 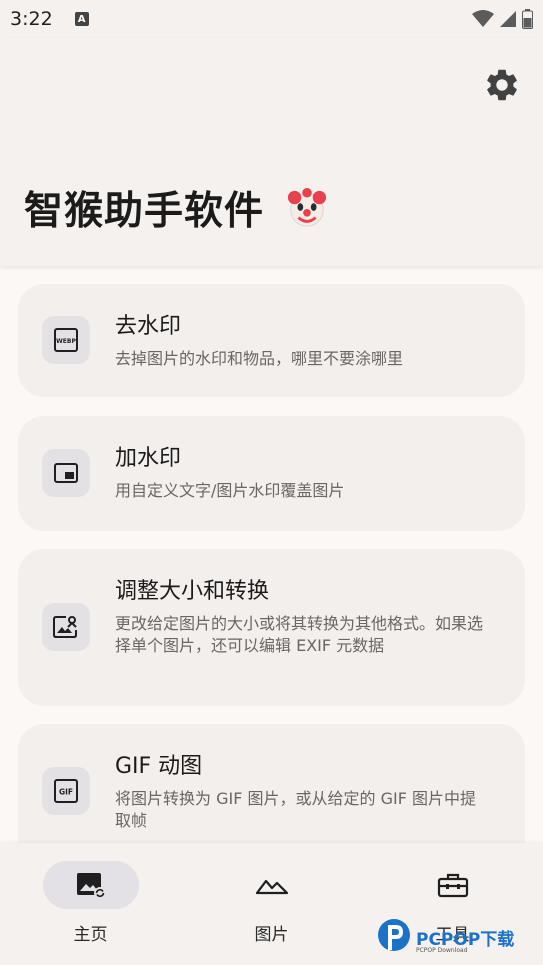 I want to click on gif-icon: GIF, so click(x=66, y=791).